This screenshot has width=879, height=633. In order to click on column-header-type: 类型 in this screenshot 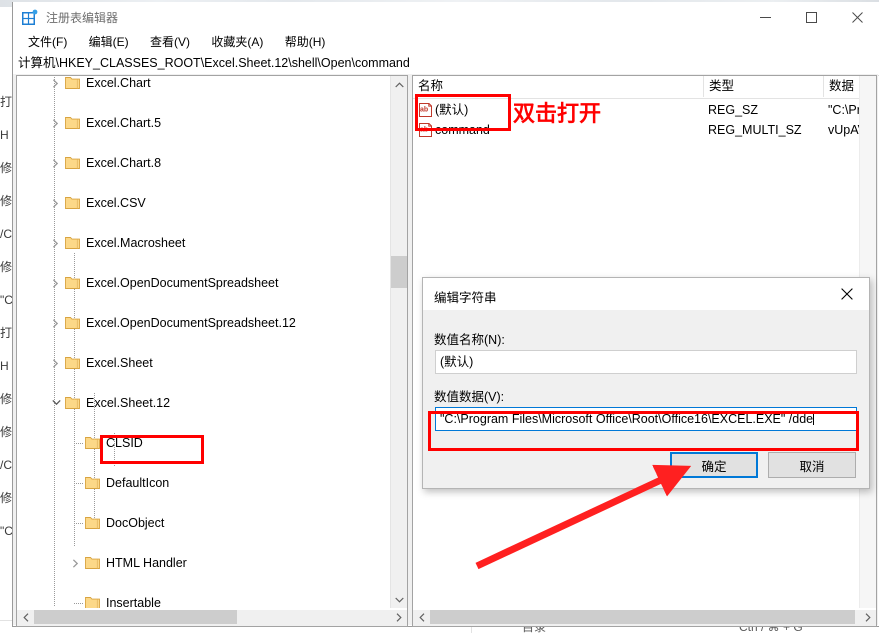, I will do `click(763, 86)`.